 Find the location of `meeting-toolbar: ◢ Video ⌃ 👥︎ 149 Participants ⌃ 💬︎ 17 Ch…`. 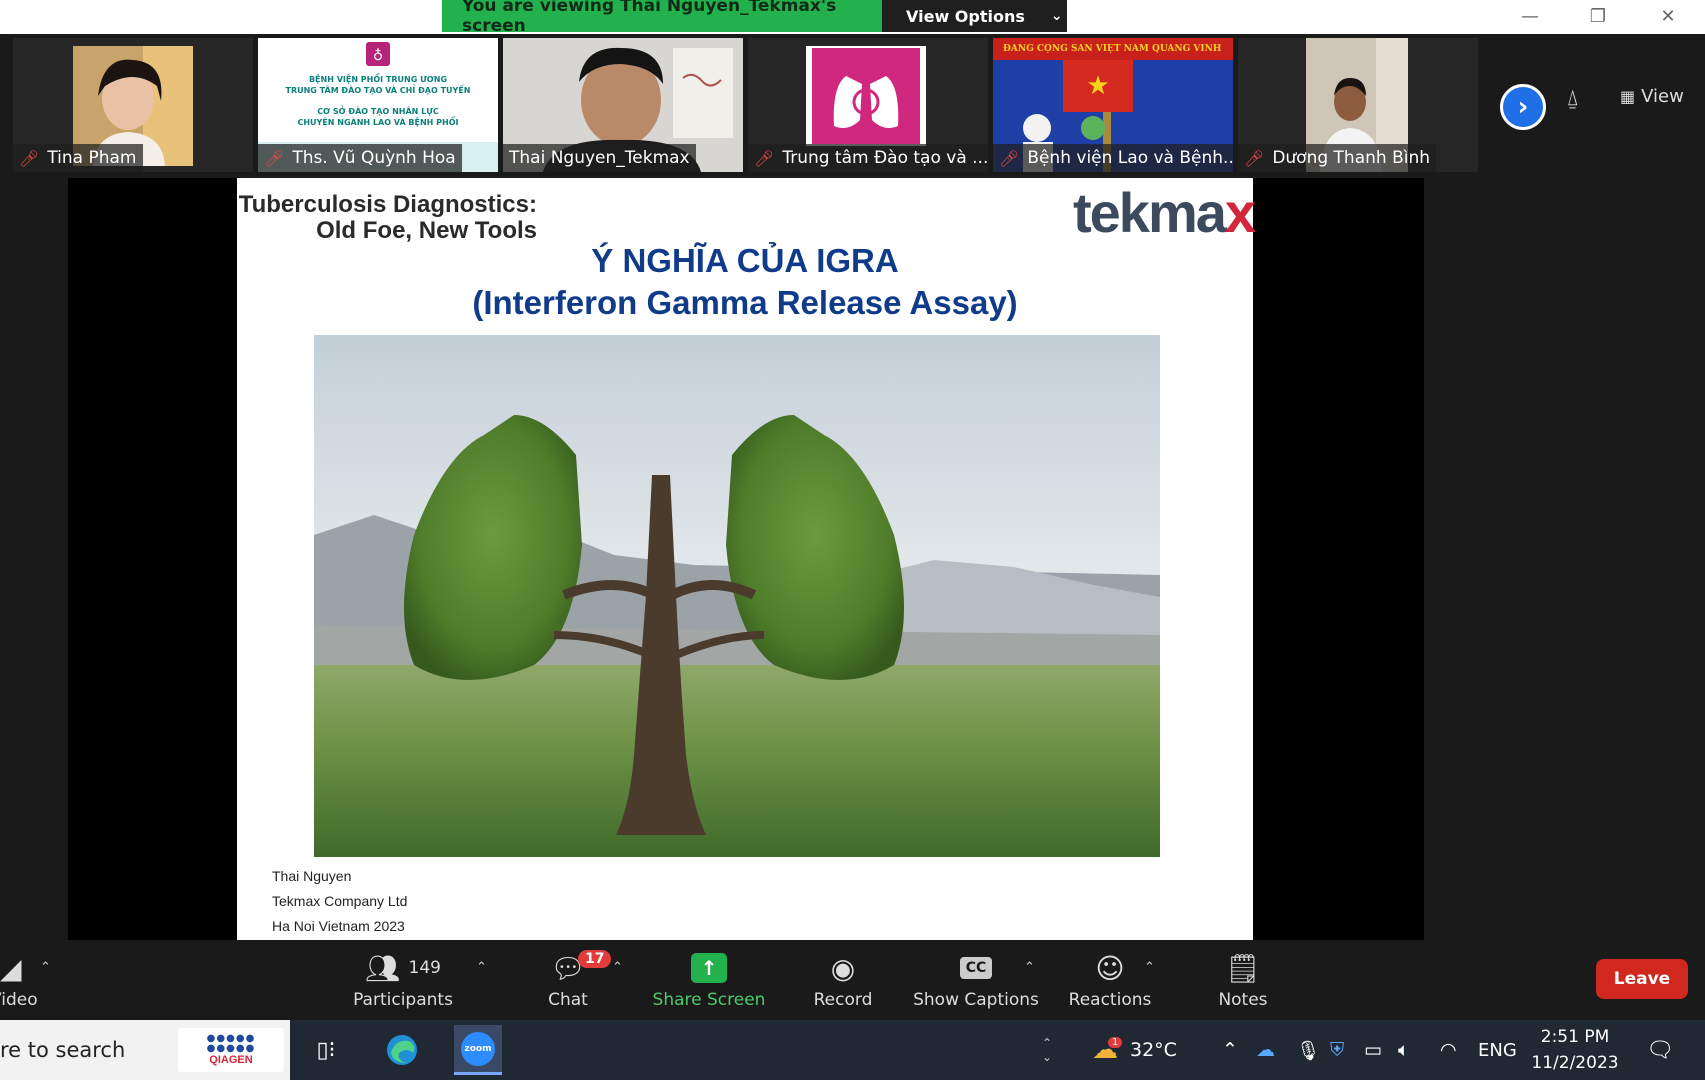

meeting-toolbar: ◢ Video ⌃ 👥︎ 149 Participants ⌃ 💬︎ 17 Ch… is located at coordinates (852, 980).